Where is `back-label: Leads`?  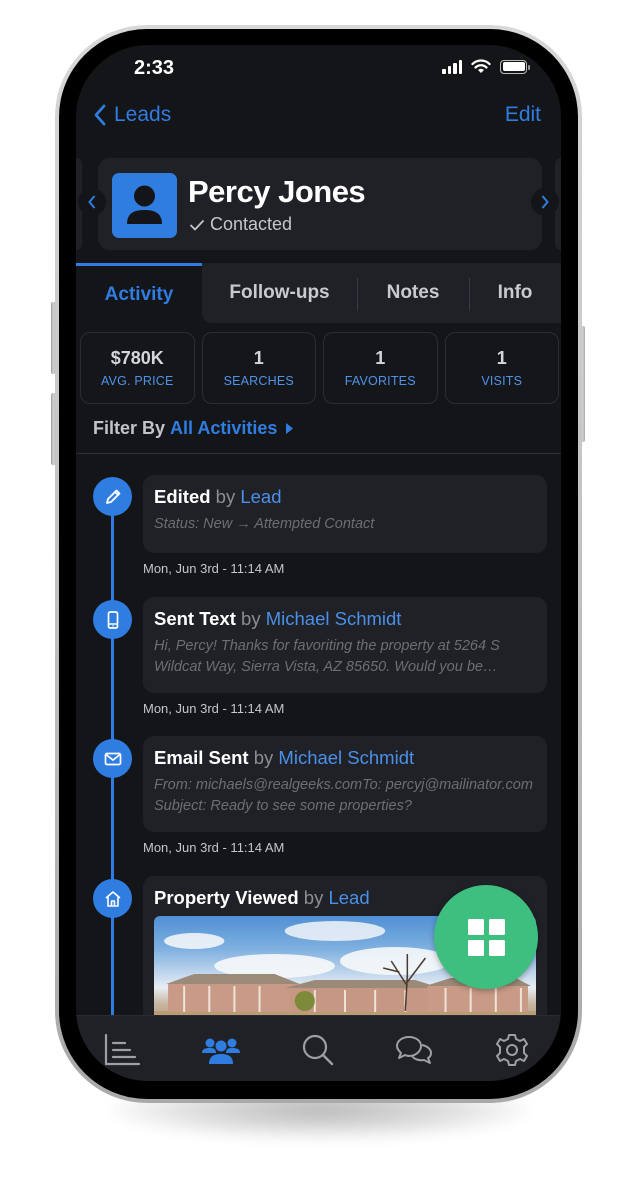
back-label: Leads is located at coordinates (143, 114).